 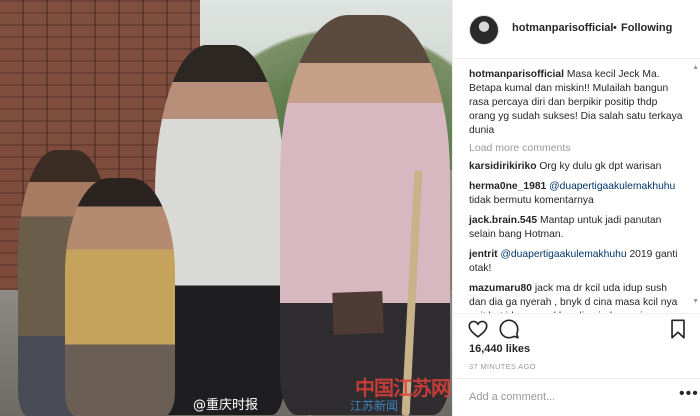 What do you see at coordinates (695, 67) in the screenshot?
I see `scroll-up-icon: ▲` at bounding box center [695, 67].